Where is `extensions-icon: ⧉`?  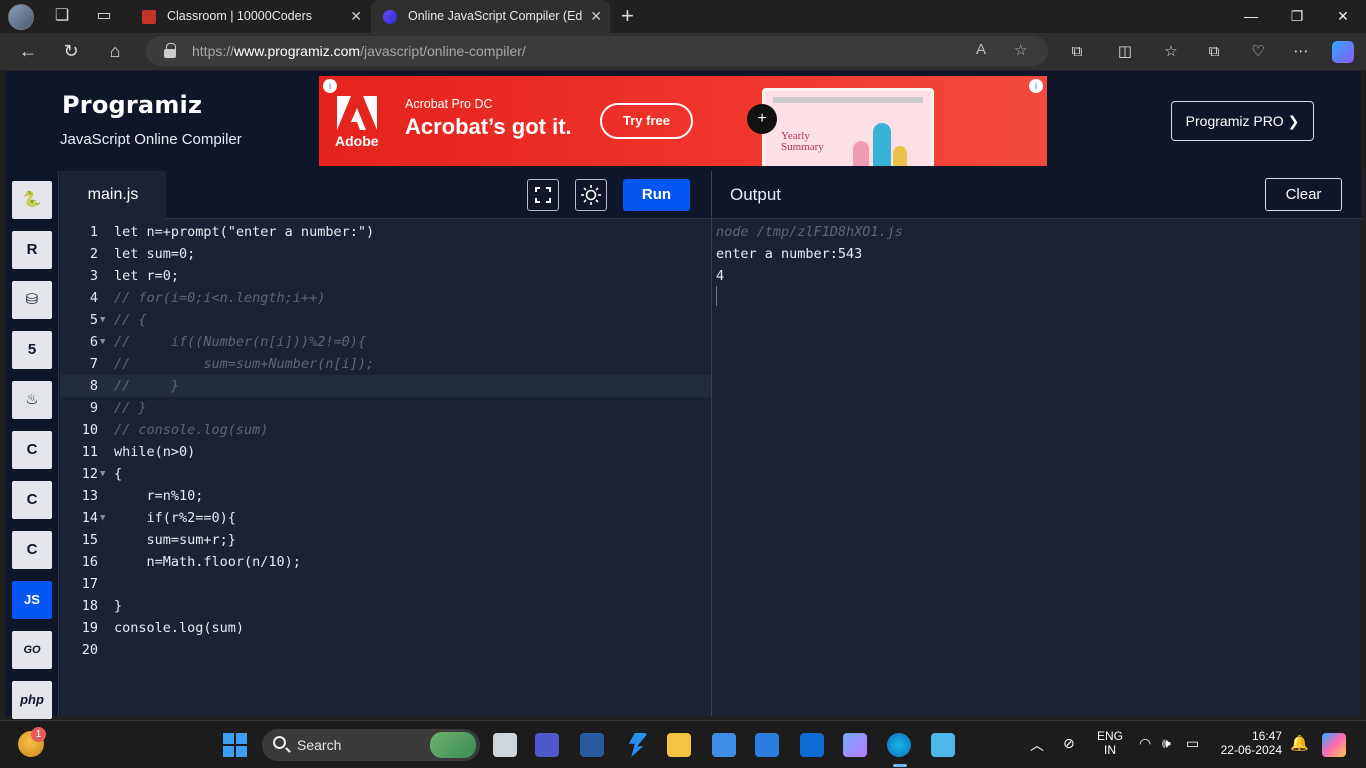 extensions-icon: ⧉ is located at coordinates (1077, 52).